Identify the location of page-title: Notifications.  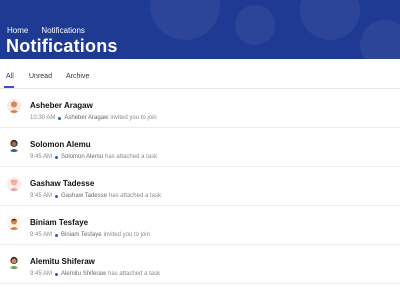
(62, 46).